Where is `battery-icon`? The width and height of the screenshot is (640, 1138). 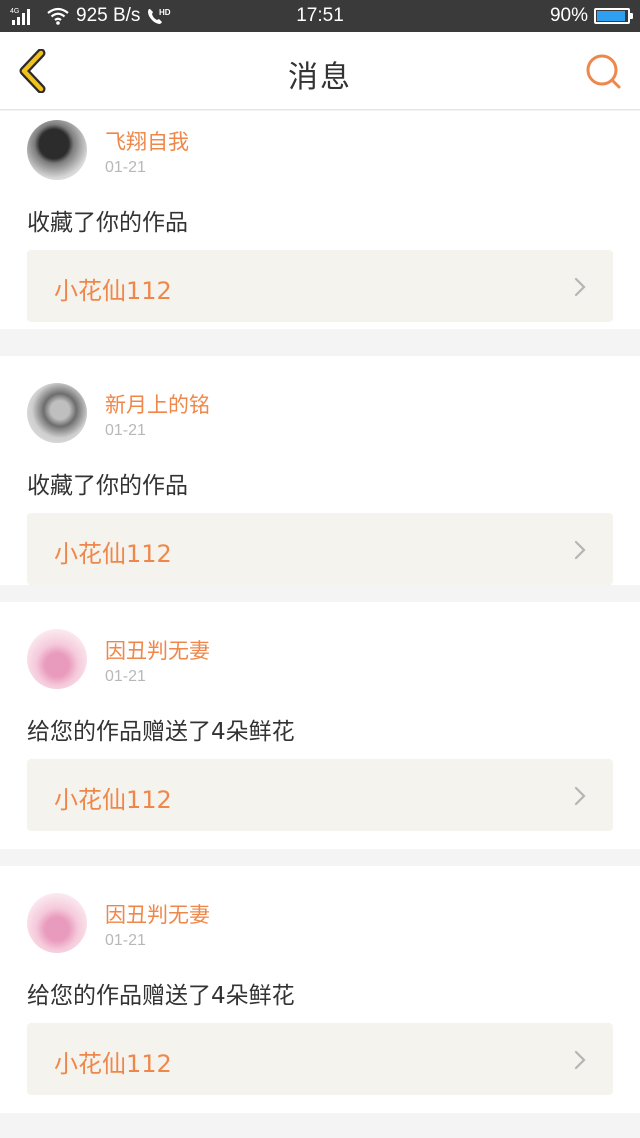 battery-icon is located at coordinates (613, 16).